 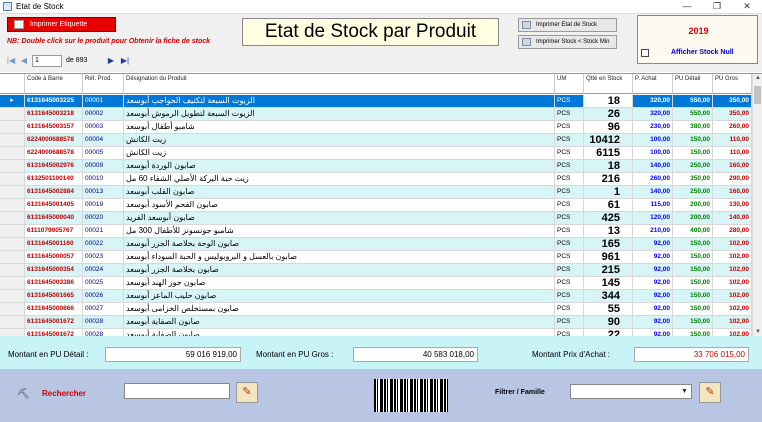 What do you see at coordinates (54, 179) in the screenshot?
I see `cell-code: 6132501100140` at bounding box center [54, 179].